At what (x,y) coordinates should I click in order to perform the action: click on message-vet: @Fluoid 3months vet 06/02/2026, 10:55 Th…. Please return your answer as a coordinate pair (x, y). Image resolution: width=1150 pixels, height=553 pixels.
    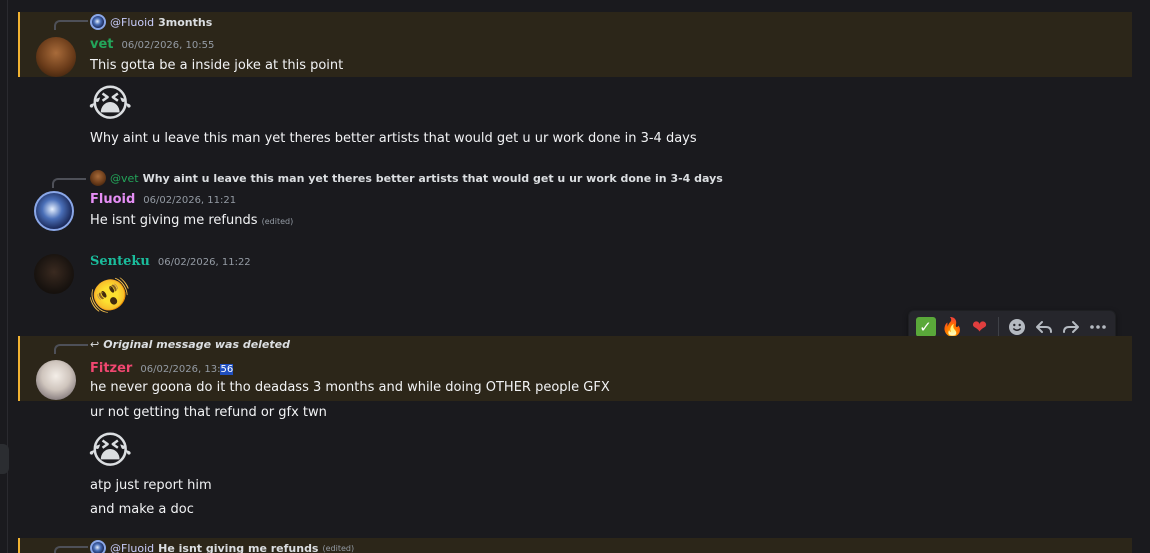
    Looking at the image, I should click on (575, 44).